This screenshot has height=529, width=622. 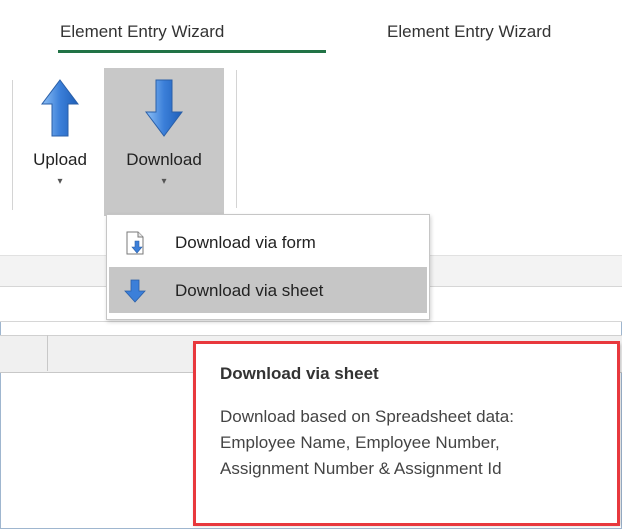 I want to click on ribbon-divider-left, so click(x=12, y=145).